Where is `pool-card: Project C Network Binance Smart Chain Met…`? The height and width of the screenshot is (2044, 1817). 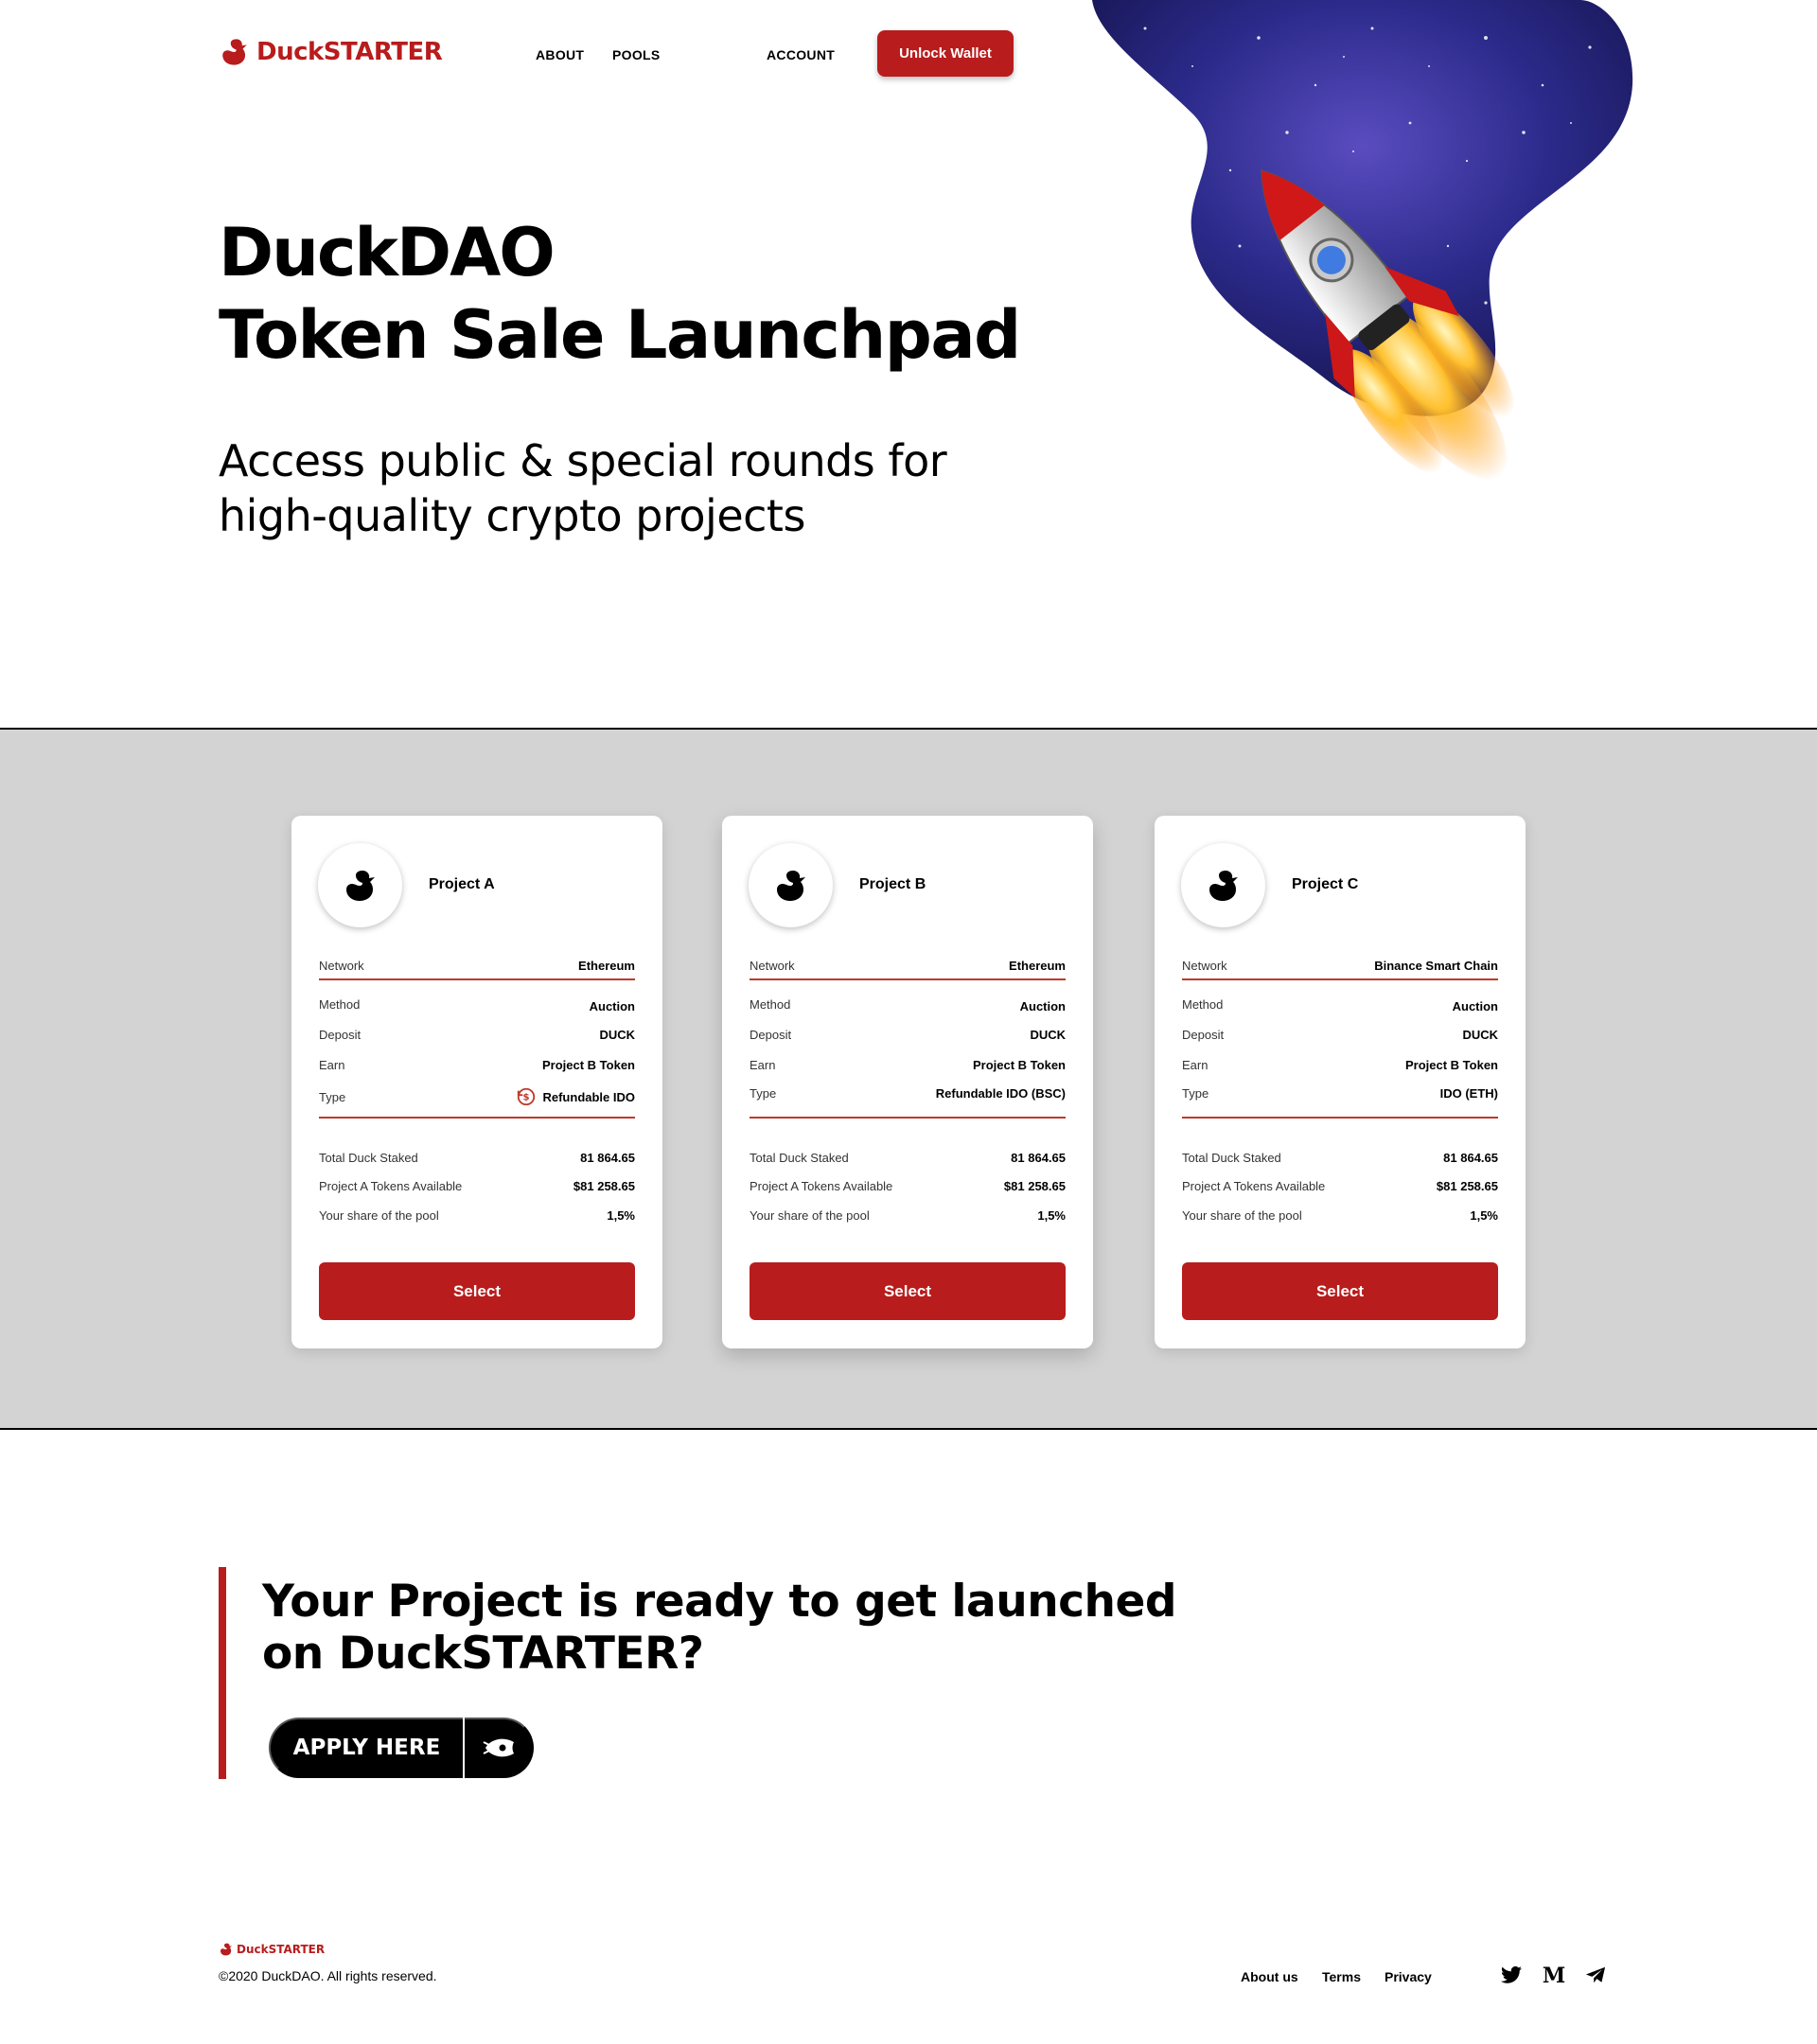 pool-card: Project C Network Binance Smart Chain Met… is located at coordinates (1340, 1082).